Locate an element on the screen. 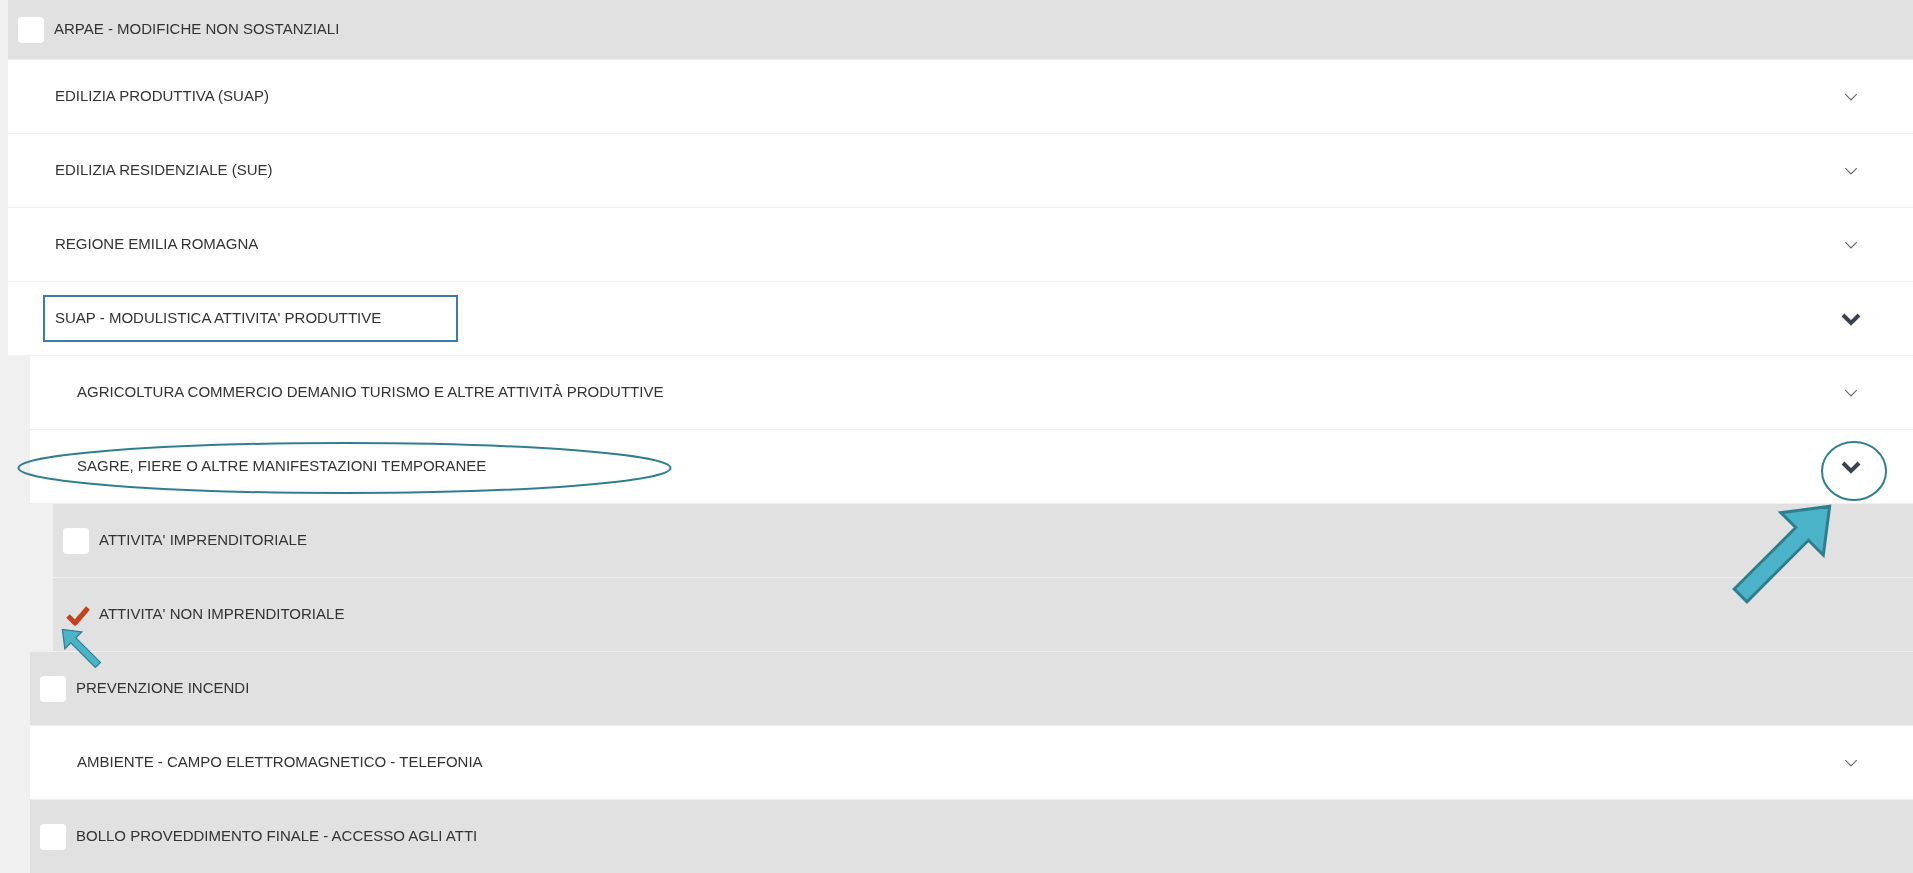 Image resolution: width=1913 pixels, height=873 pixels. category-label: SUAP - MODULISTICA ATTIVITA' PRODUTTIVE is located at coordinates (251, 318).